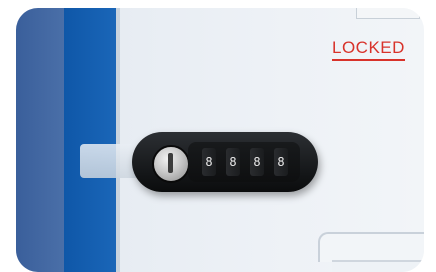  Describe the element at coordinates (378, 266) in the screenshot. I see `bottom-vent-slot-lower` at that location.